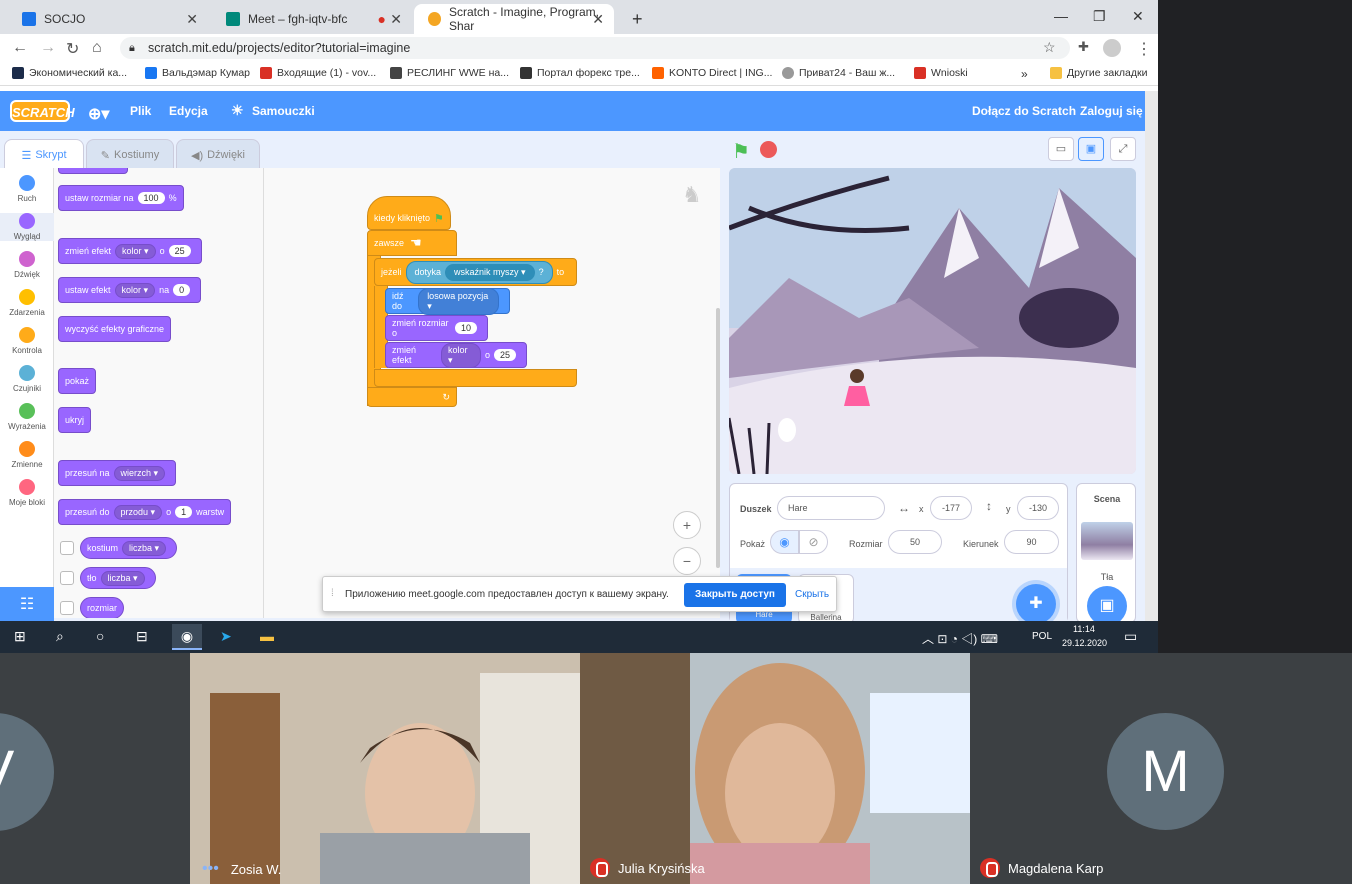 The width and height of the screenshot is (1352, 884). I want to click on stage-canvas, so click(932, 321).